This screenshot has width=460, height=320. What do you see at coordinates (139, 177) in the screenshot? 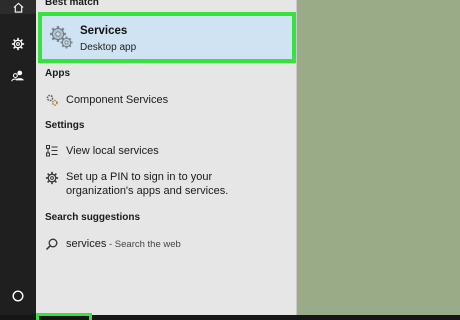
I see `setup-pin-line-1: Set up a PIN to sign in to your` at bounding box center [139, 177].